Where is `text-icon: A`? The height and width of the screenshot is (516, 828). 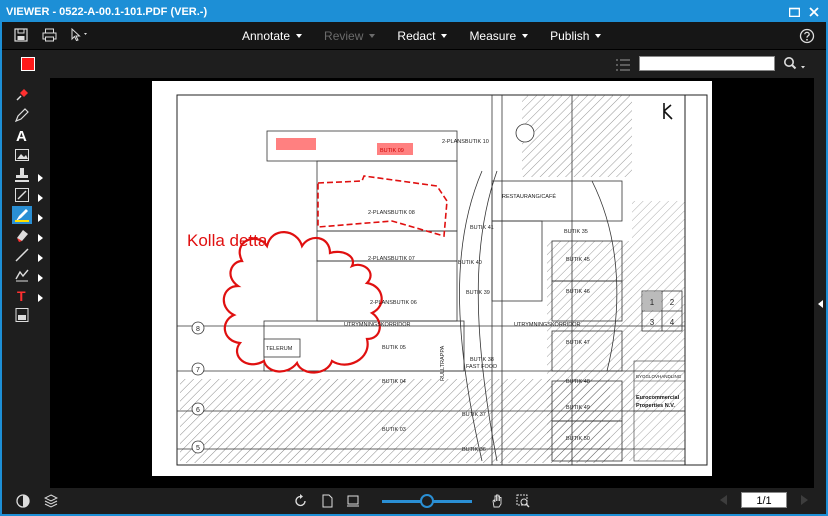 text-icon: A is located at coordinates (22, 135).